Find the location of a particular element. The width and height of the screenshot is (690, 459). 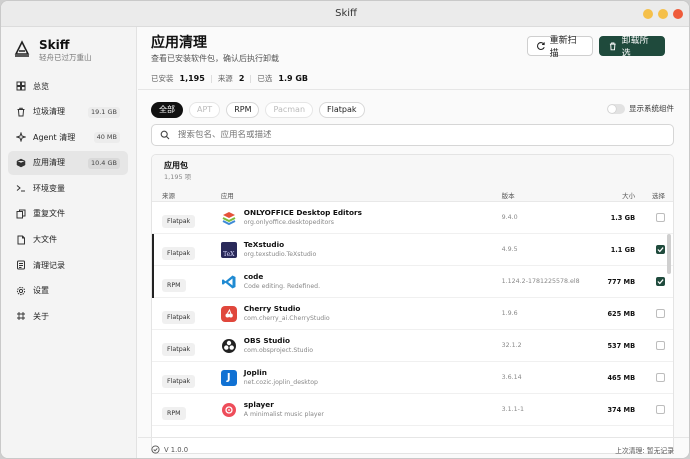

app-name: ONLYOFFICE Desktop Editors is located at coordinates (302, 212).